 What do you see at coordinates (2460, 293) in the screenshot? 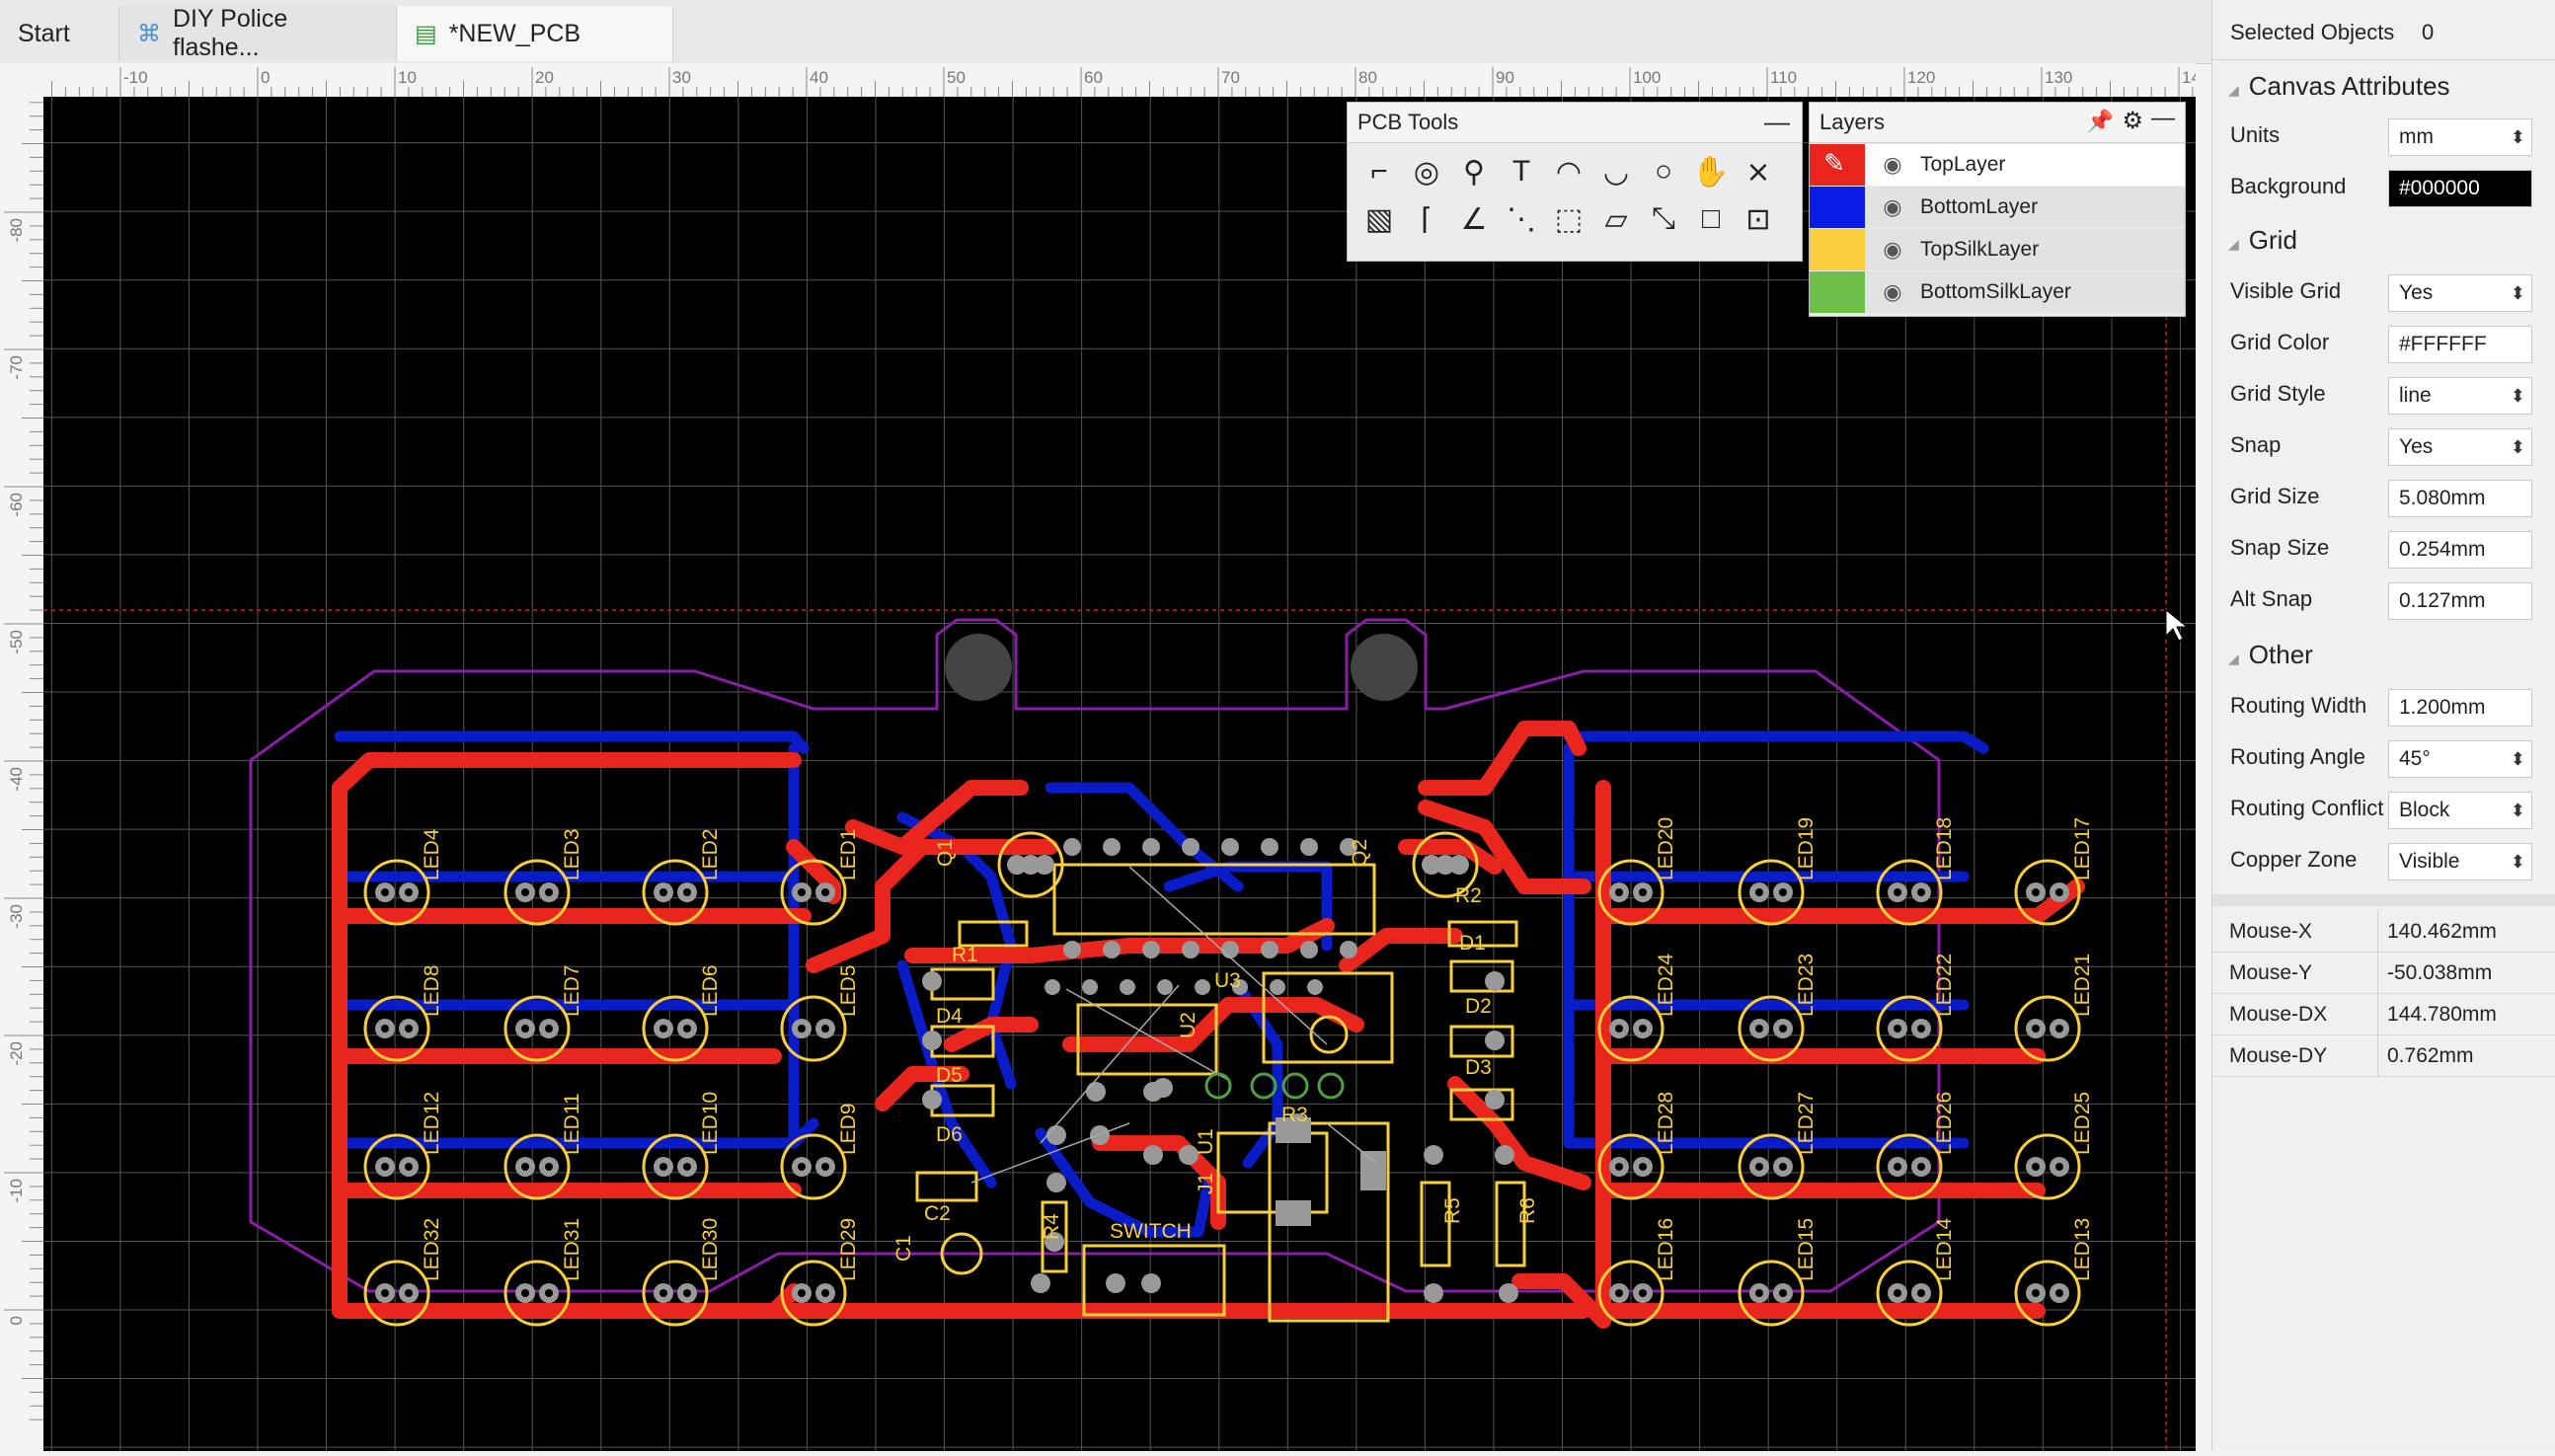
I see `visible-grid-select: Yes` at bounding box center [2460, 293].